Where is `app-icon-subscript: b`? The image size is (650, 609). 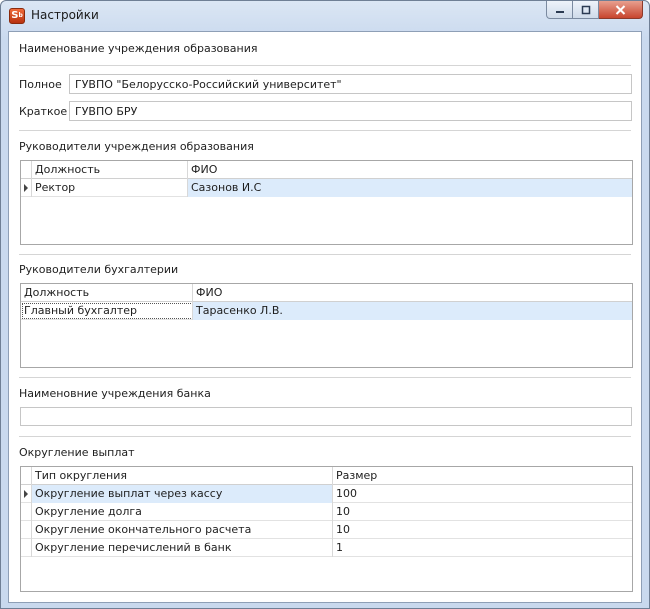
app-icon-subscript: b is located at coordinates (20, 15).